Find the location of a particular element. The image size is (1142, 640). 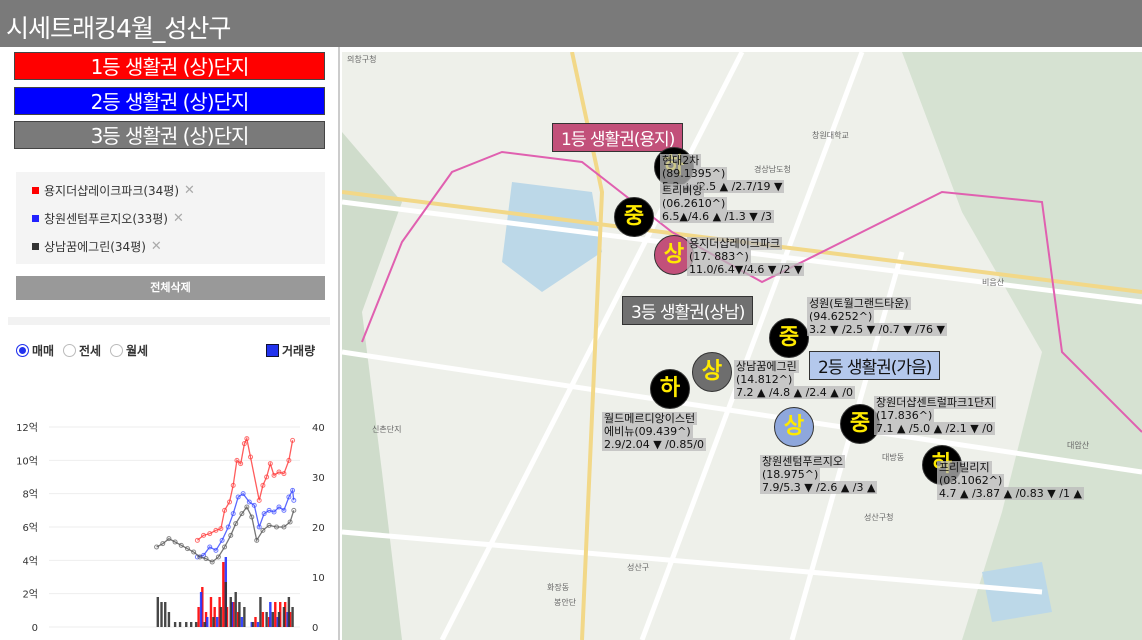

complex-code: (89.1395^) is located at coordinates (694, 173).